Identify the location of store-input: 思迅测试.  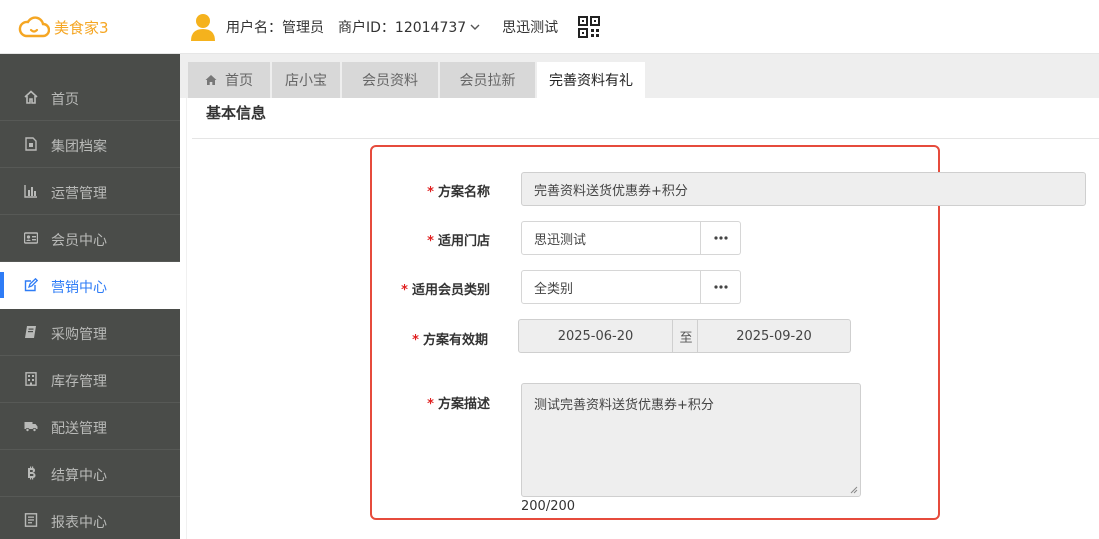
(611, 238).